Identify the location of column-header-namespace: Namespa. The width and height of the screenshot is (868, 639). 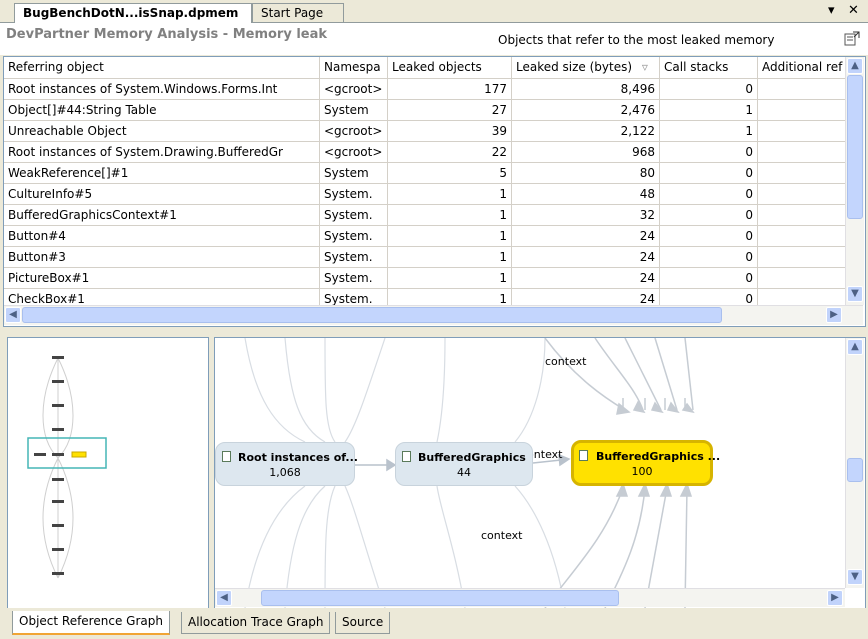
(354, 68).